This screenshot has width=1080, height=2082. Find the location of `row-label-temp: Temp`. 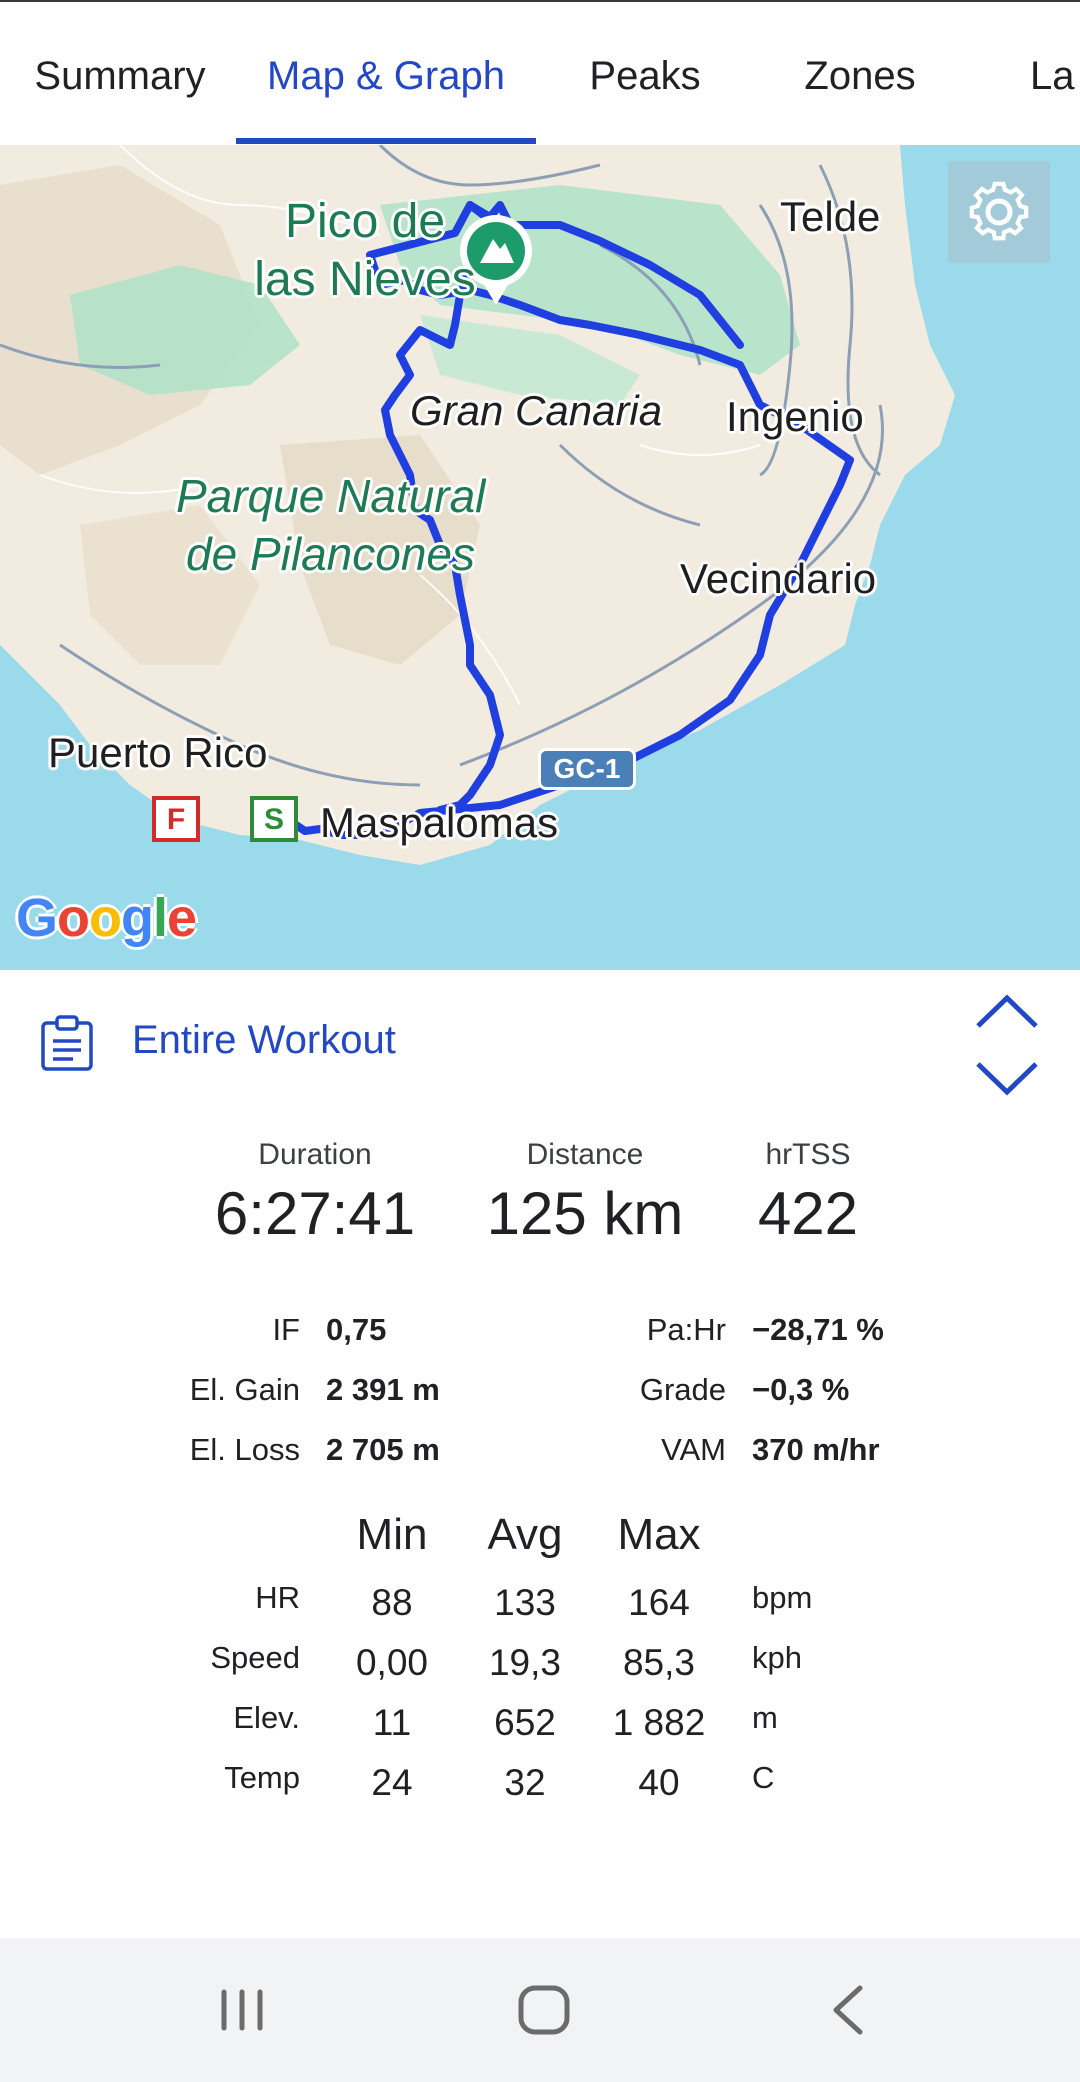

row-label-temp: Temp is located at coordinates (262, 1777).